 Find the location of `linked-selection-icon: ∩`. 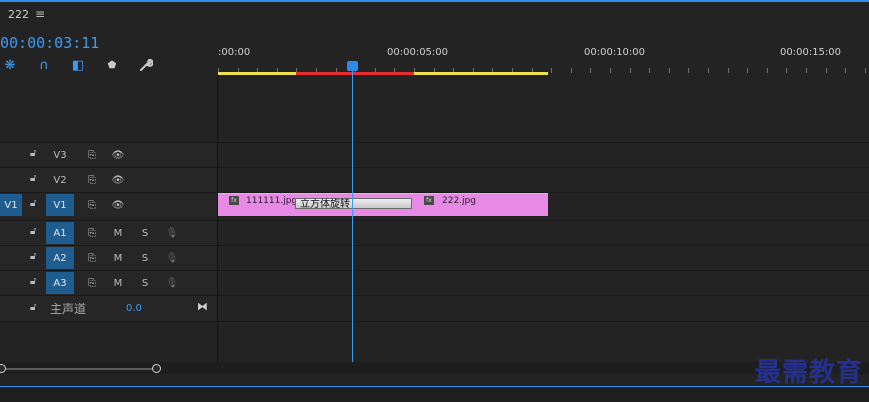

linked-selection-icon: ∩ is located at coordinates (44, 65).